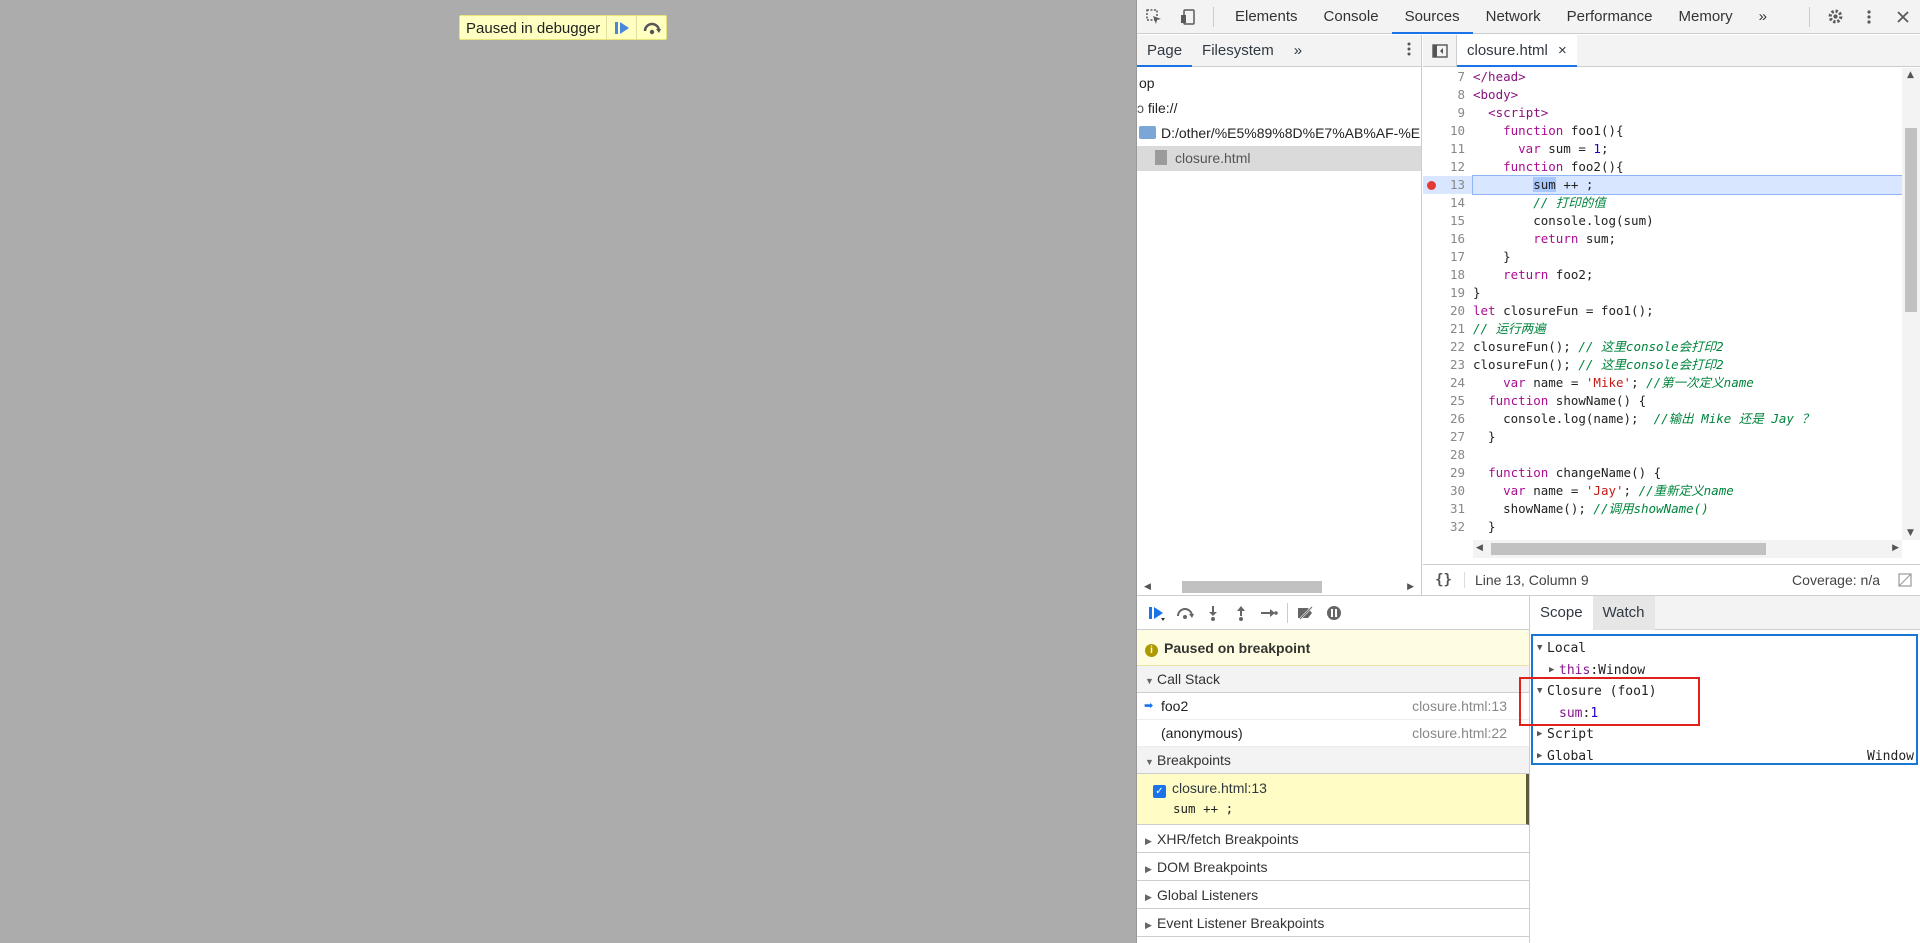 This screenshot has width=1920, height=943. What do you see at coordinates (1671, 239) in the screenshot?
I see `code-line: 16 return sum;` at bounding box center [1671, 239].